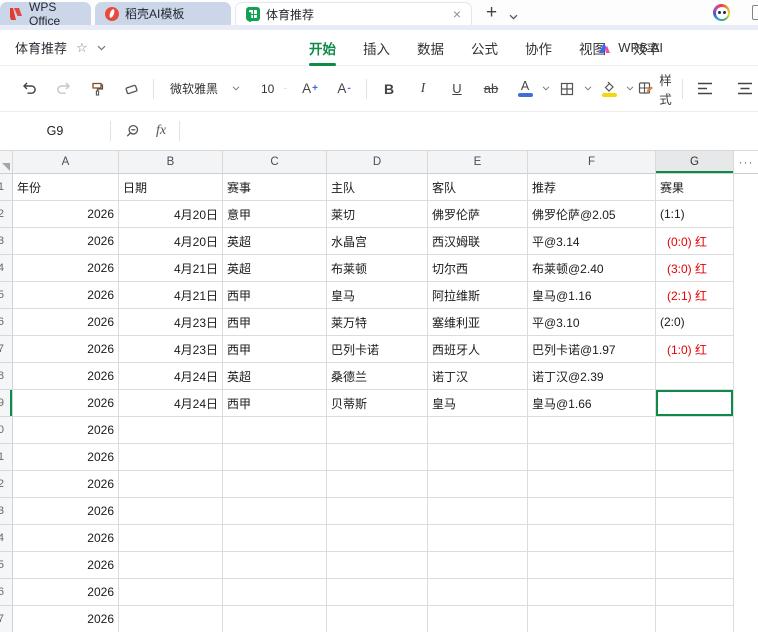 The height and width of the screenshot is (632, 758). Describe the element at coordinates (592, 619) in the screenshot. I see `cell-F17` at that location.